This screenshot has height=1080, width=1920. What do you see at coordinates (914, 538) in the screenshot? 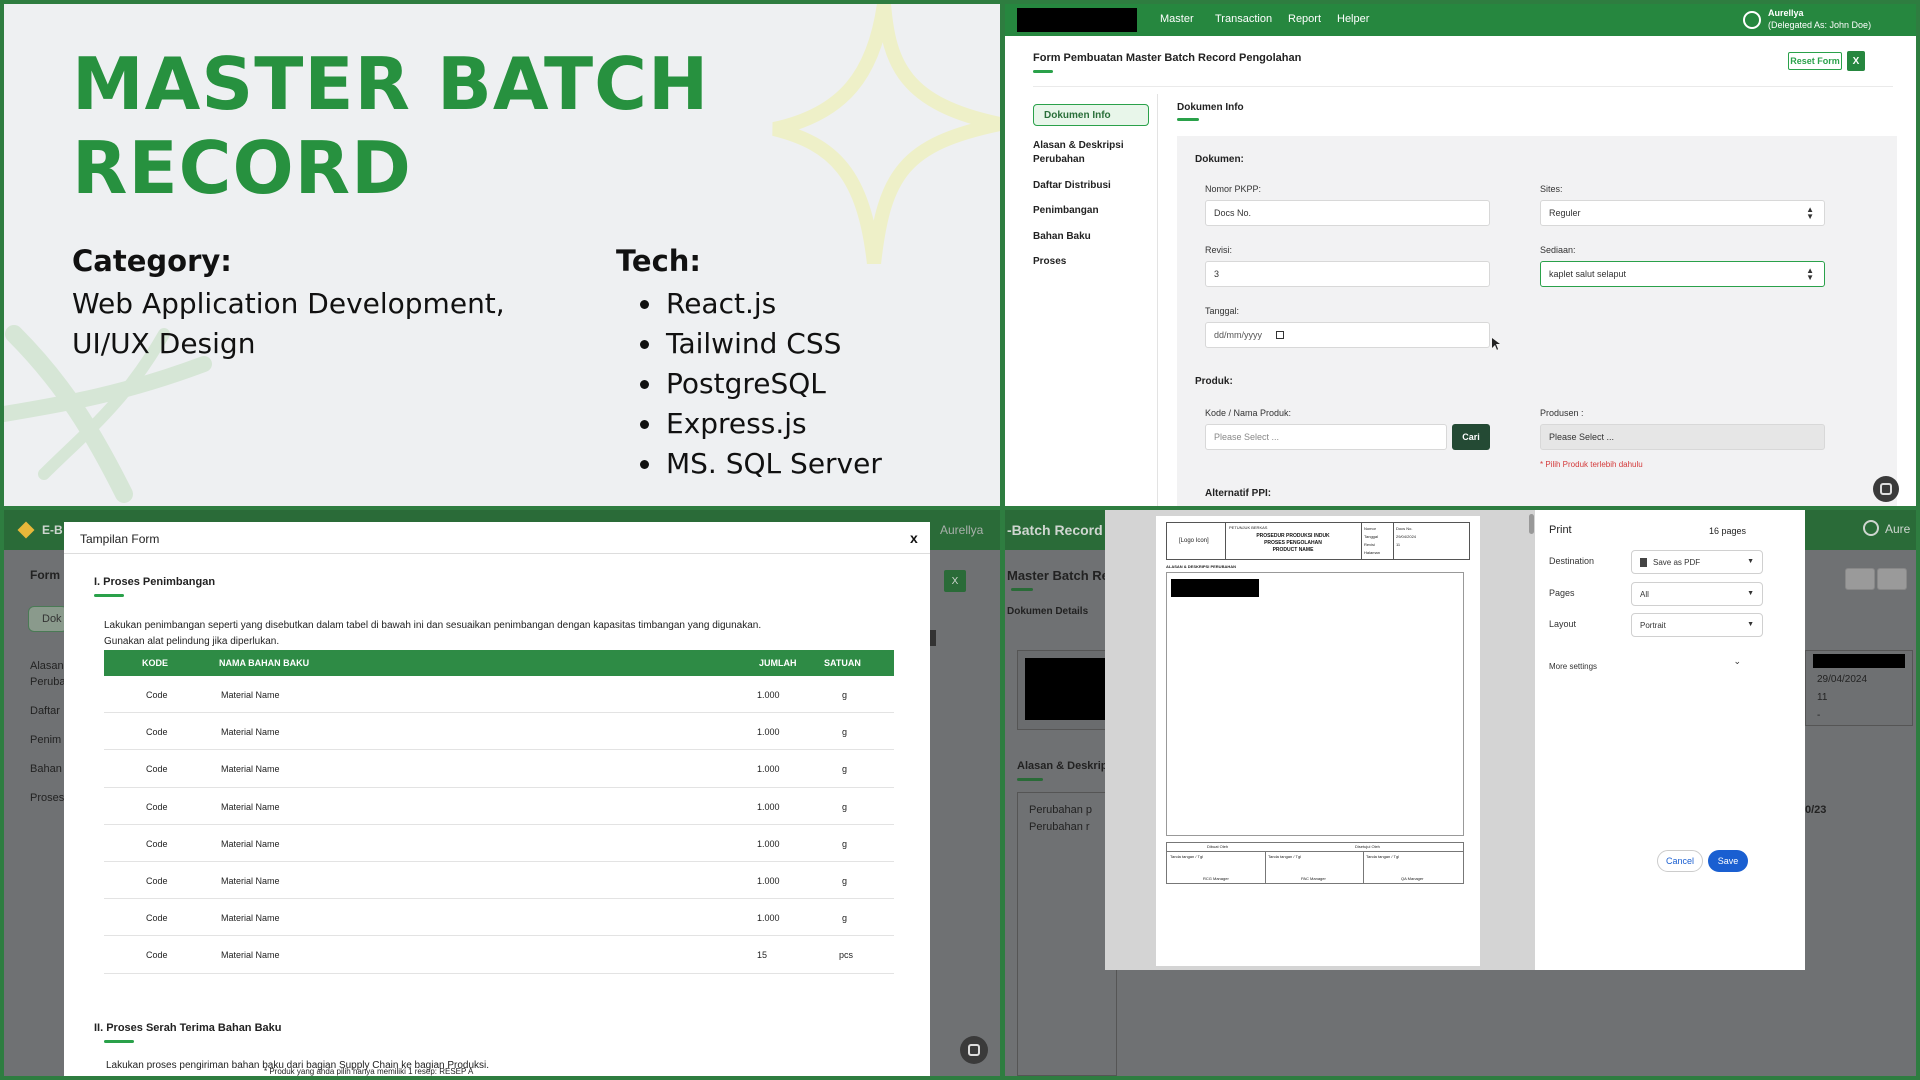
I see `modal-close-button: x` at bounding box center [914, 538].